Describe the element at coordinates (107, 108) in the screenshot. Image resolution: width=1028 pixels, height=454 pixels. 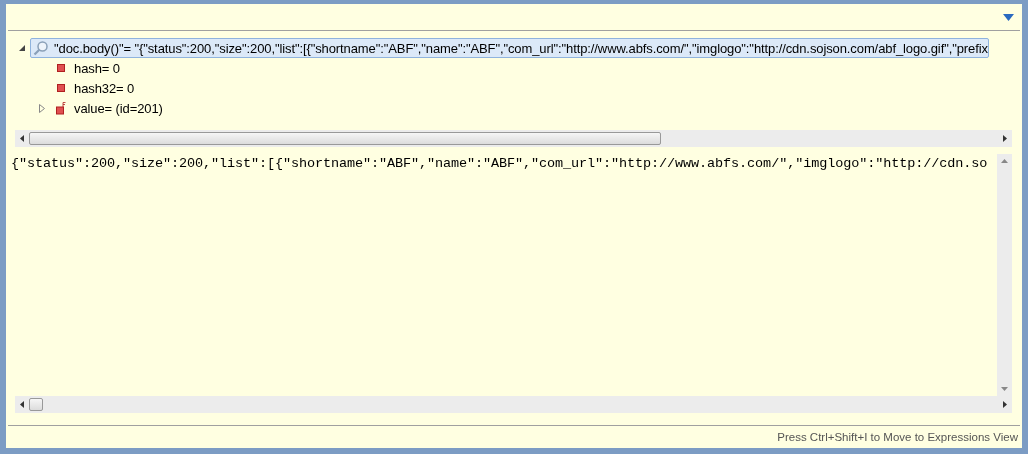
I see `tree-item: value= (id=201)` at that location.